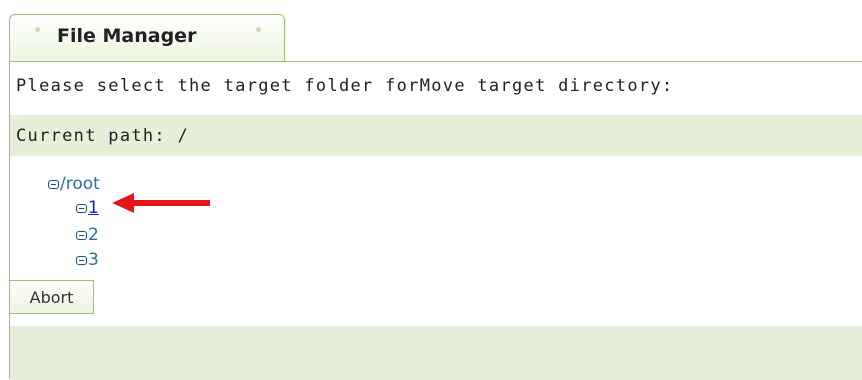 This screenshot has height=380, width=862. Describe the element at coordinates (51, 297) in the screenshot. I see `abort-button: Abort` at that location.